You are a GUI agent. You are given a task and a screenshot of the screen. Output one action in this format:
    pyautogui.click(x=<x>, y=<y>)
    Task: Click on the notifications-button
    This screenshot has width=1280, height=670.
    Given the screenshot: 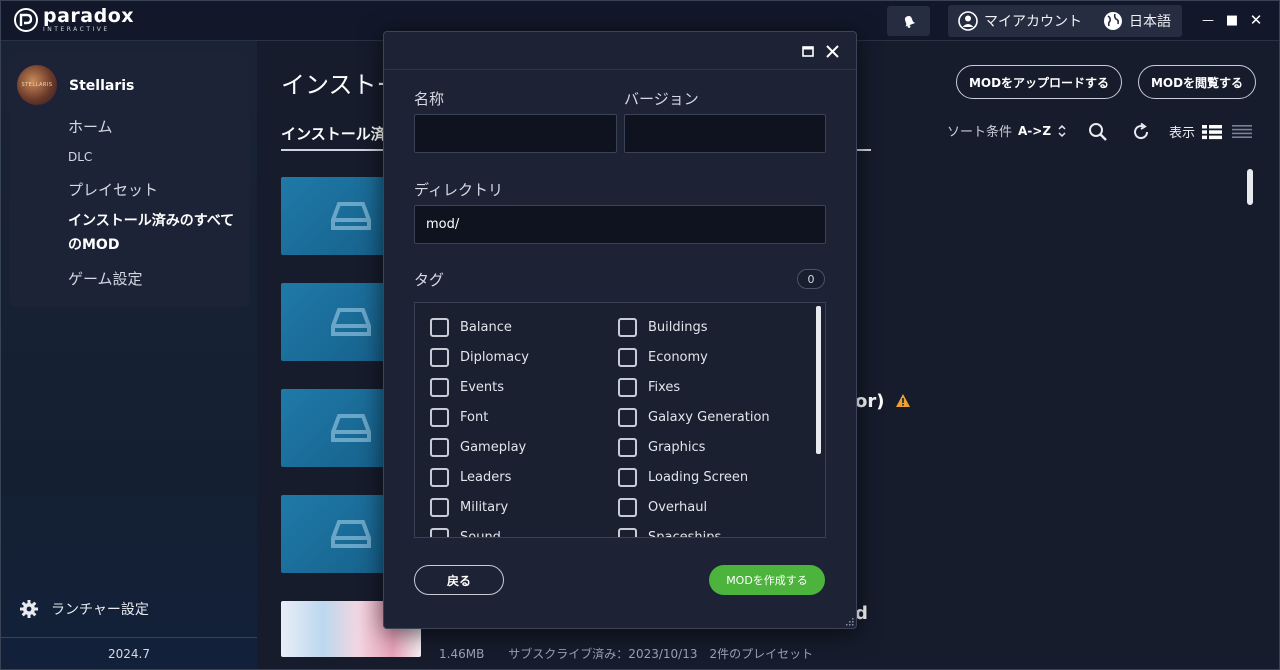 What is the action you would take?
    pyautogui.click(x=908, y=21)
    